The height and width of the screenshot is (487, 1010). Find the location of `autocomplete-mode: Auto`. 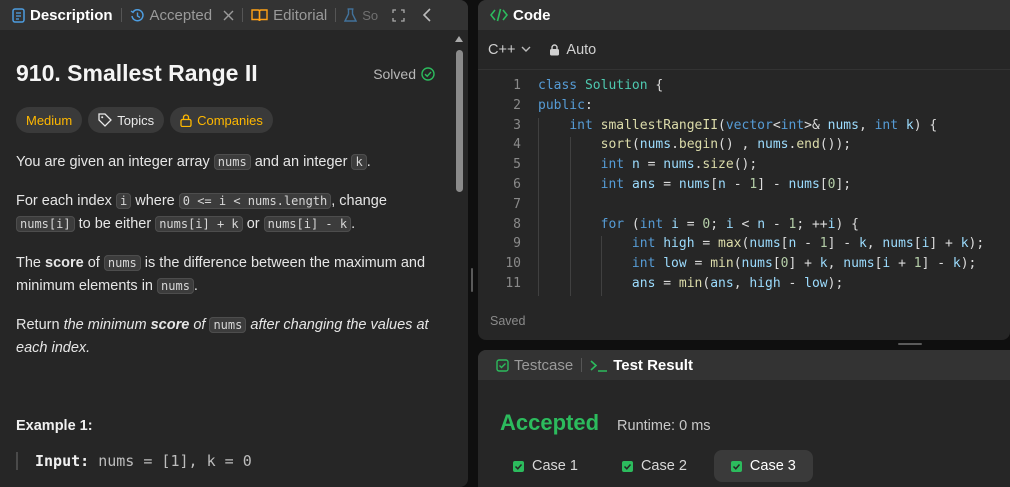

autocomplete-mode: Auto is located at coordinates (572, 50).